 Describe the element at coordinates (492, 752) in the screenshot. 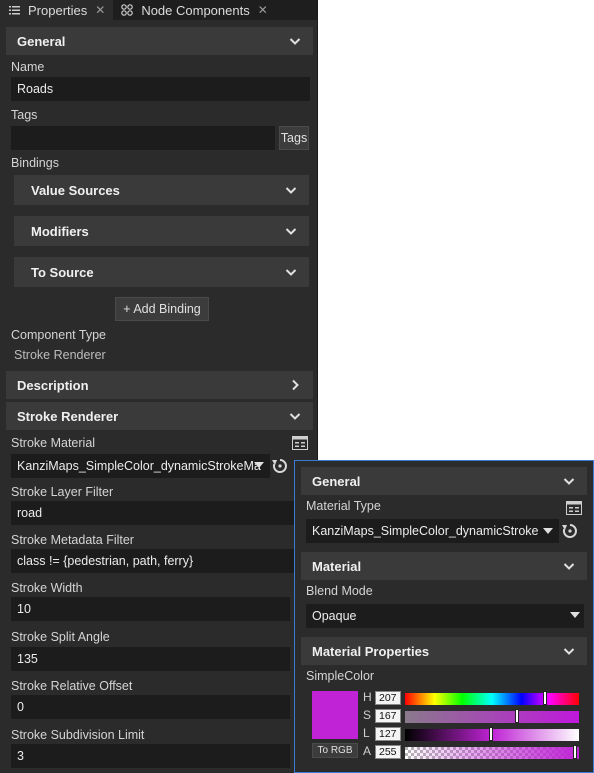

I see `alpha-slider` at that location.